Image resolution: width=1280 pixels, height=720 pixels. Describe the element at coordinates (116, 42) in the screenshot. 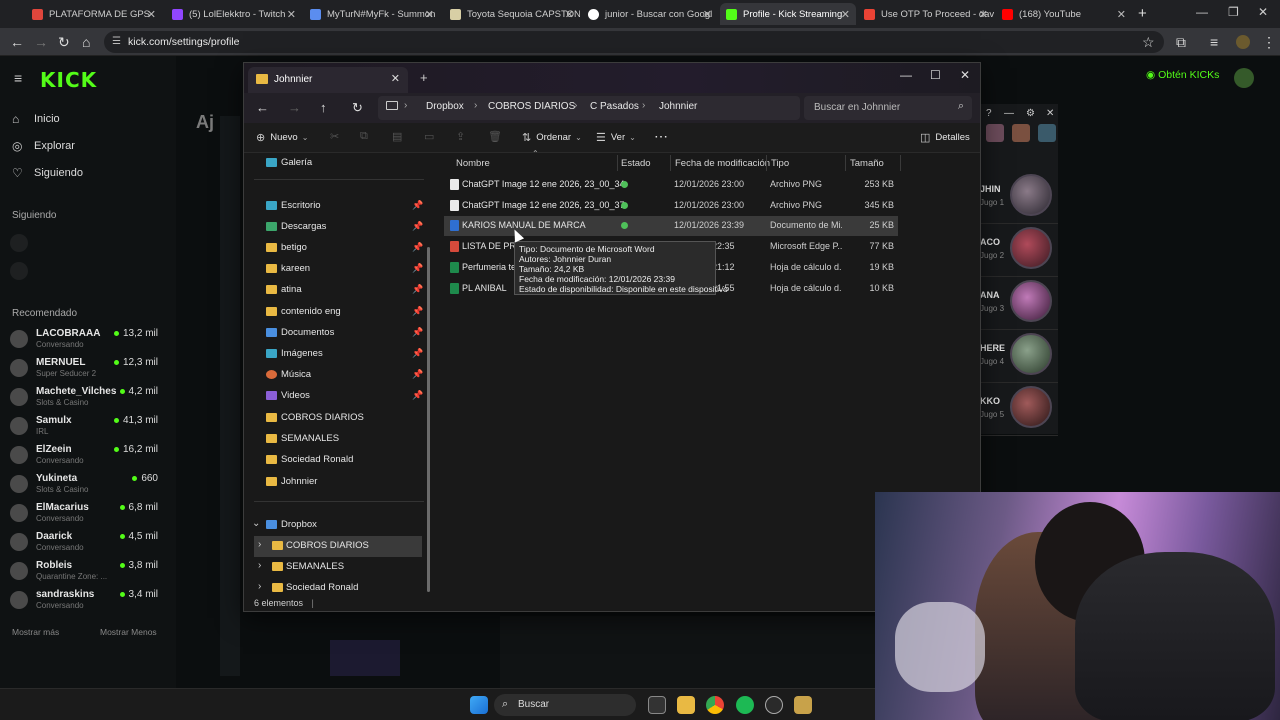

I see `site-info-icon: ☰` at that location.